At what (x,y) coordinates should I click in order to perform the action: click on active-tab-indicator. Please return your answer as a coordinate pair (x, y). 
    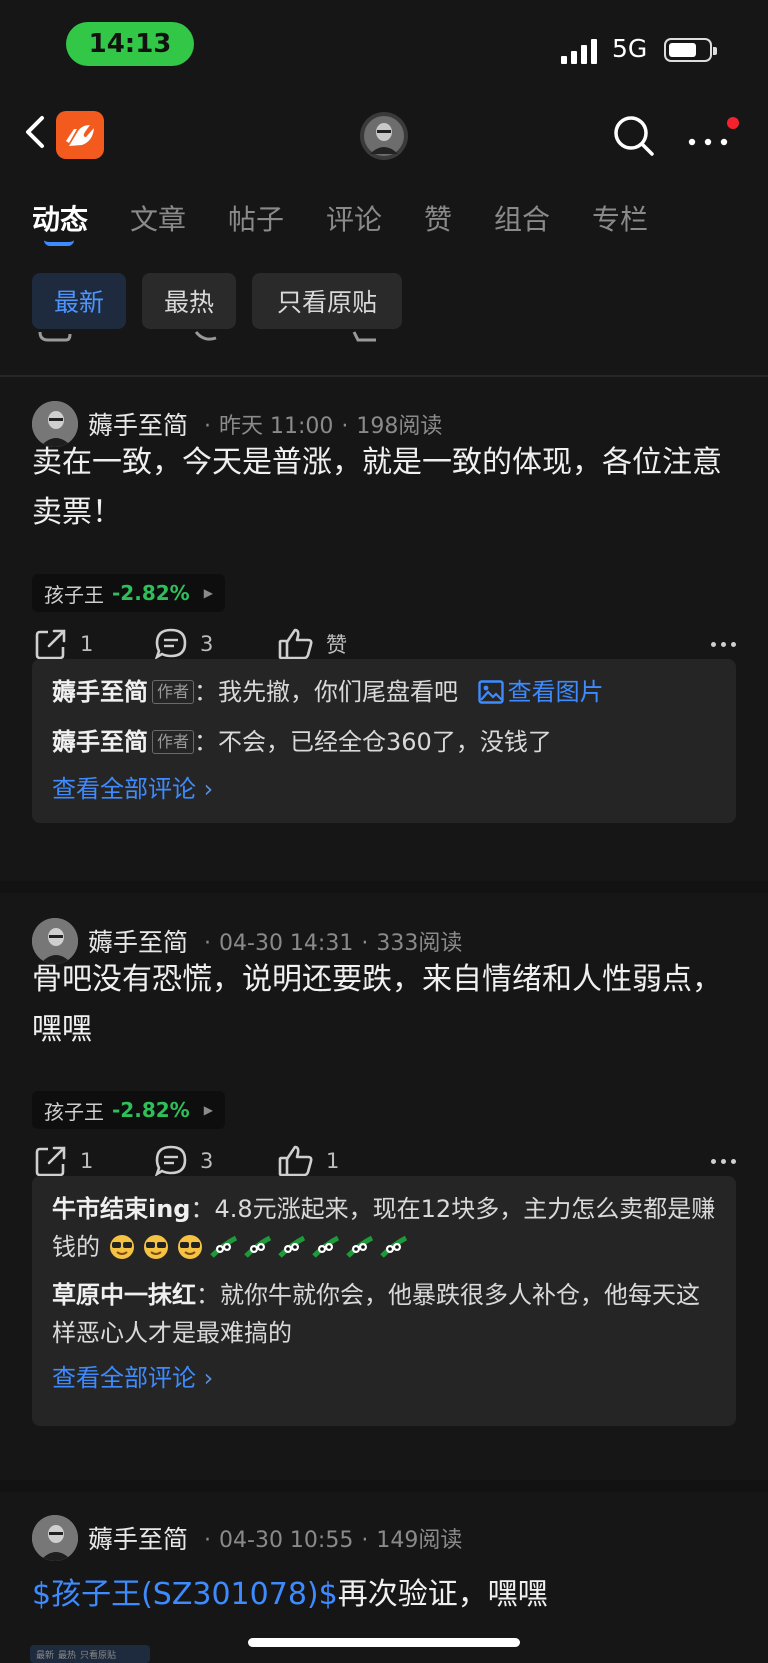
    Looking at the image, I should click on (59, 243).